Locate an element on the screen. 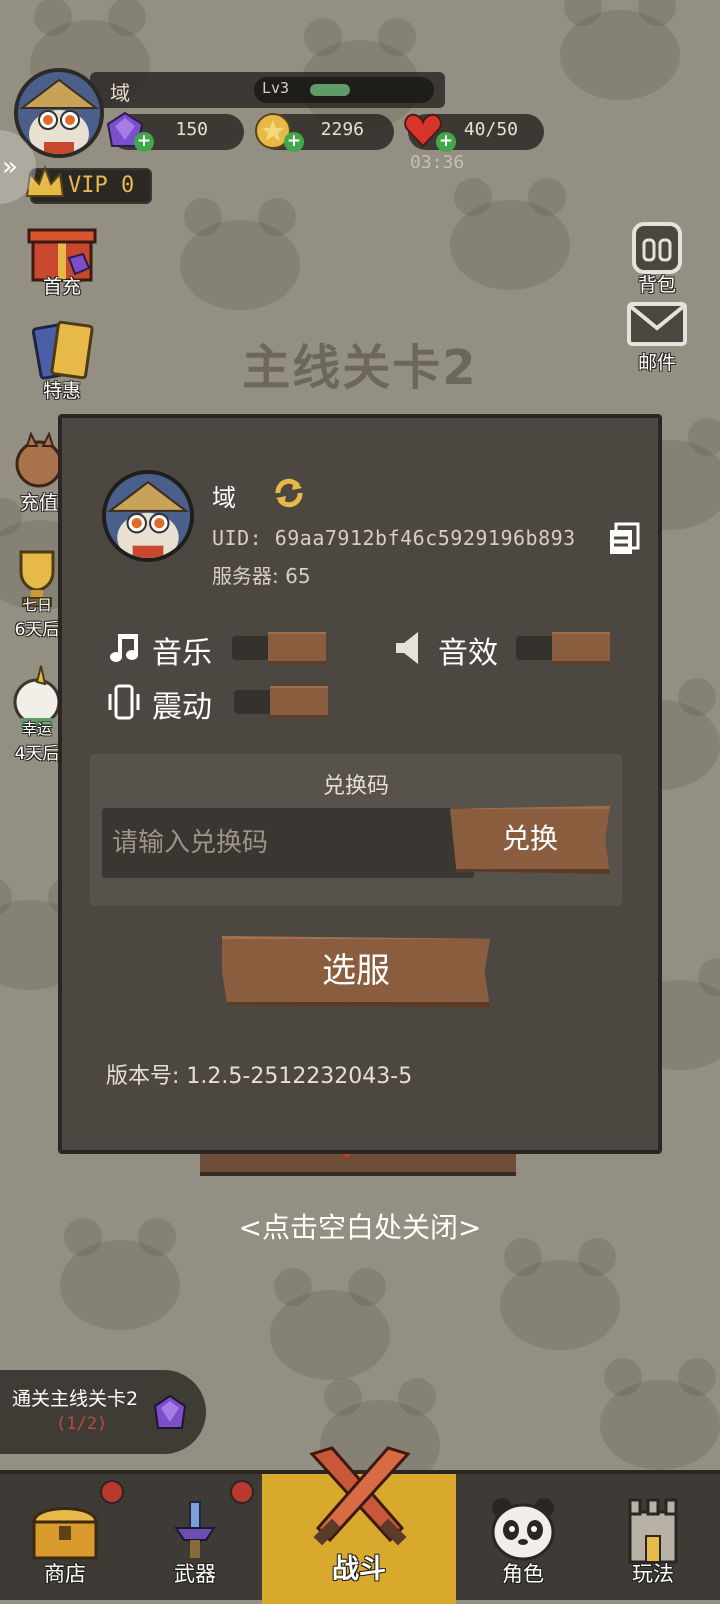 This screenshot has width=720, height=1604. stamina-timer: 03:36 is located at coordinates (437, 162).